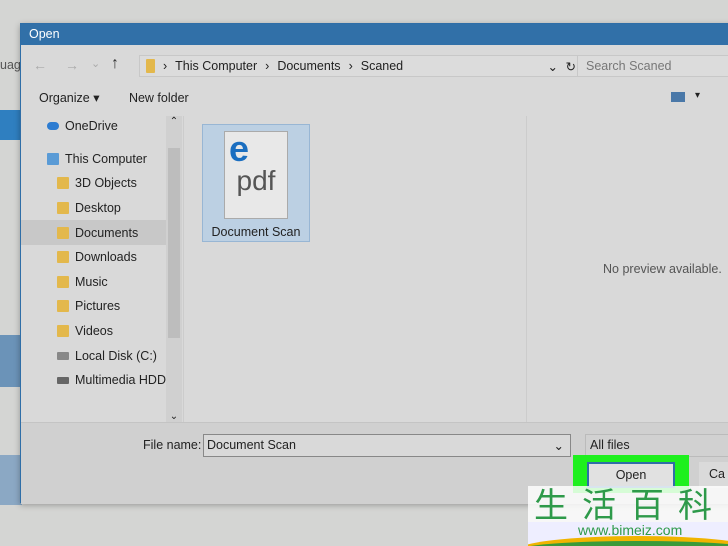  I want to click on sidebar-item-pictures: Pictures, so click(101, 306).